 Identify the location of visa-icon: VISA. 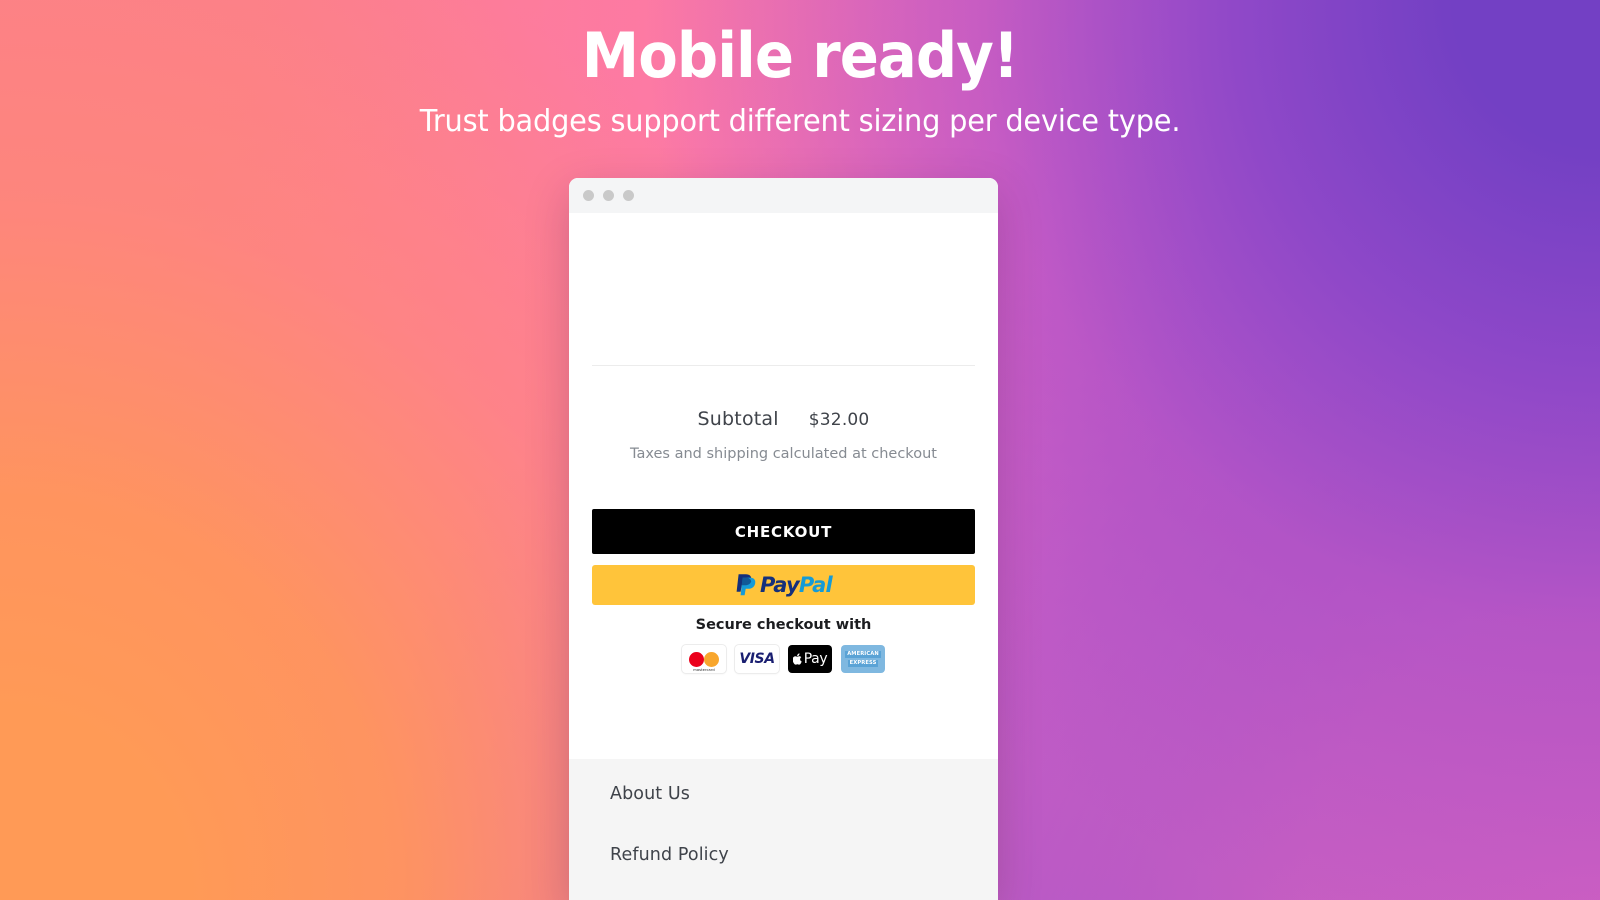
(757, 659).